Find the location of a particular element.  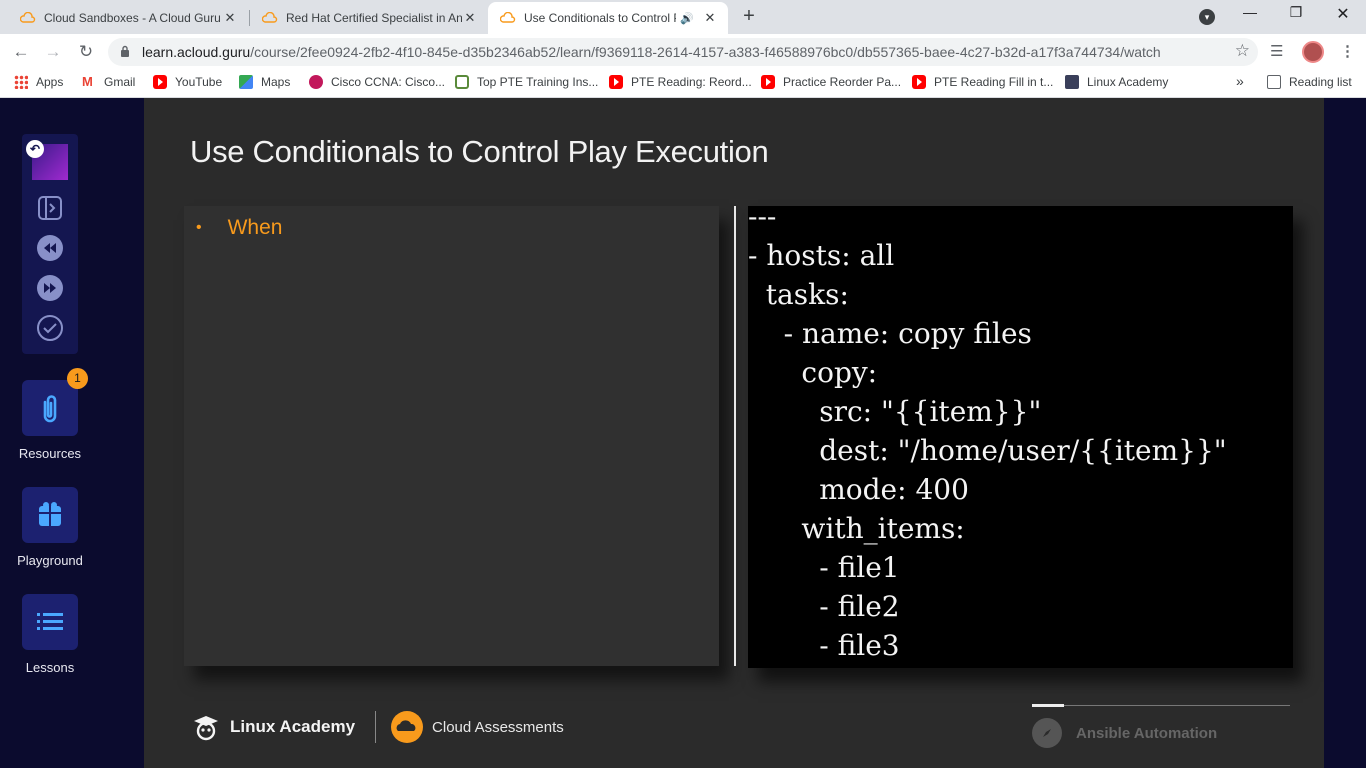

audio-playing-icon: 🔊 is located at coordinates (687, 18).